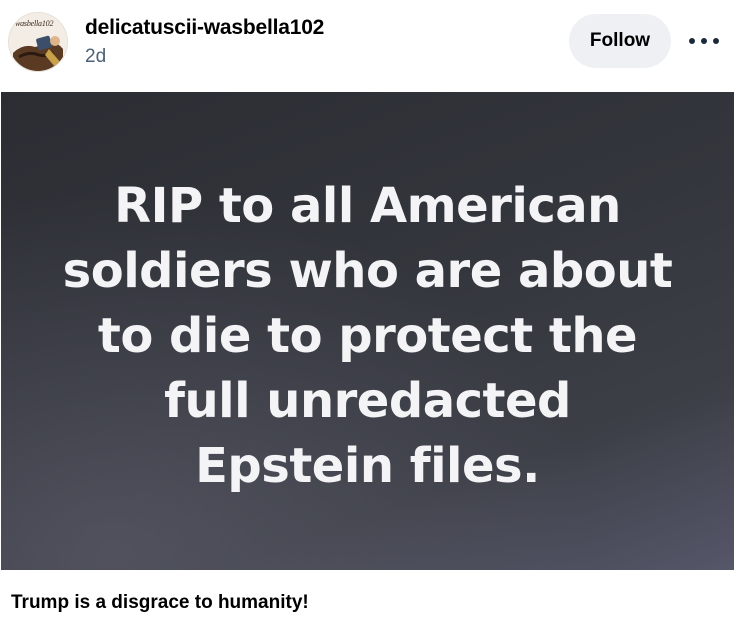  What do you see at coordinates (620, 41) in the screenshot?
I see `follow-button: Follow` at bounding box center [620, 41].